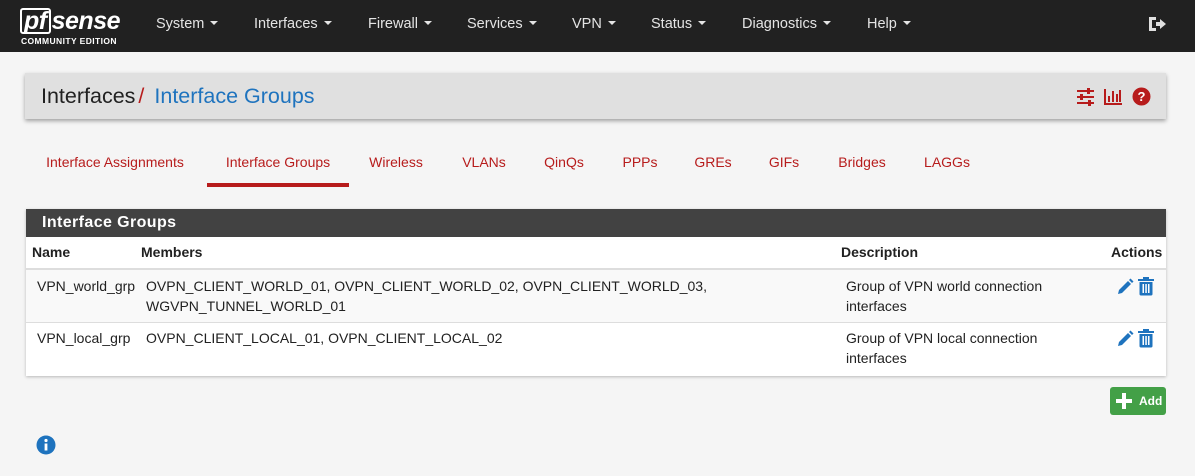 This screenshot has width=1195, height=476. Describe the element at coordinates (880, 252) in the screenshot. I see `column-header-description: Description` at that location.